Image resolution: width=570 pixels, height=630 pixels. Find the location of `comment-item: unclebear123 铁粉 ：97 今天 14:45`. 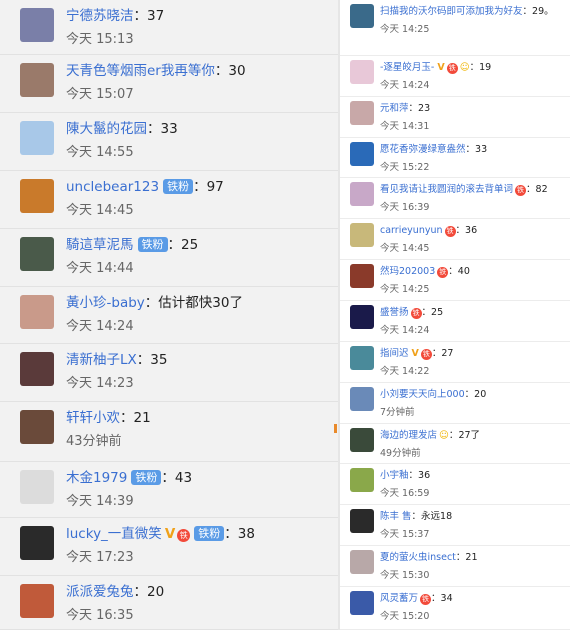

comment-item: unclebear123 铁粉 ：97 今天 14:45 is located at coordinates (169, 200).